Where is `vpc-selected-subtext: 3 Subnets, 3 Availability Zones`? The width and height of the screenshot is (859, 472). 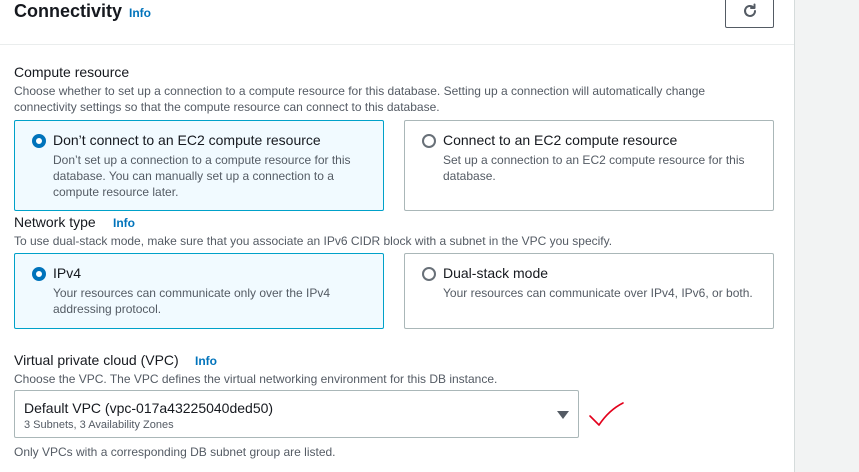
vpc-selected-subtext: 3 Subnets, 3 Availability Zones is located at coordinates (99, 425).